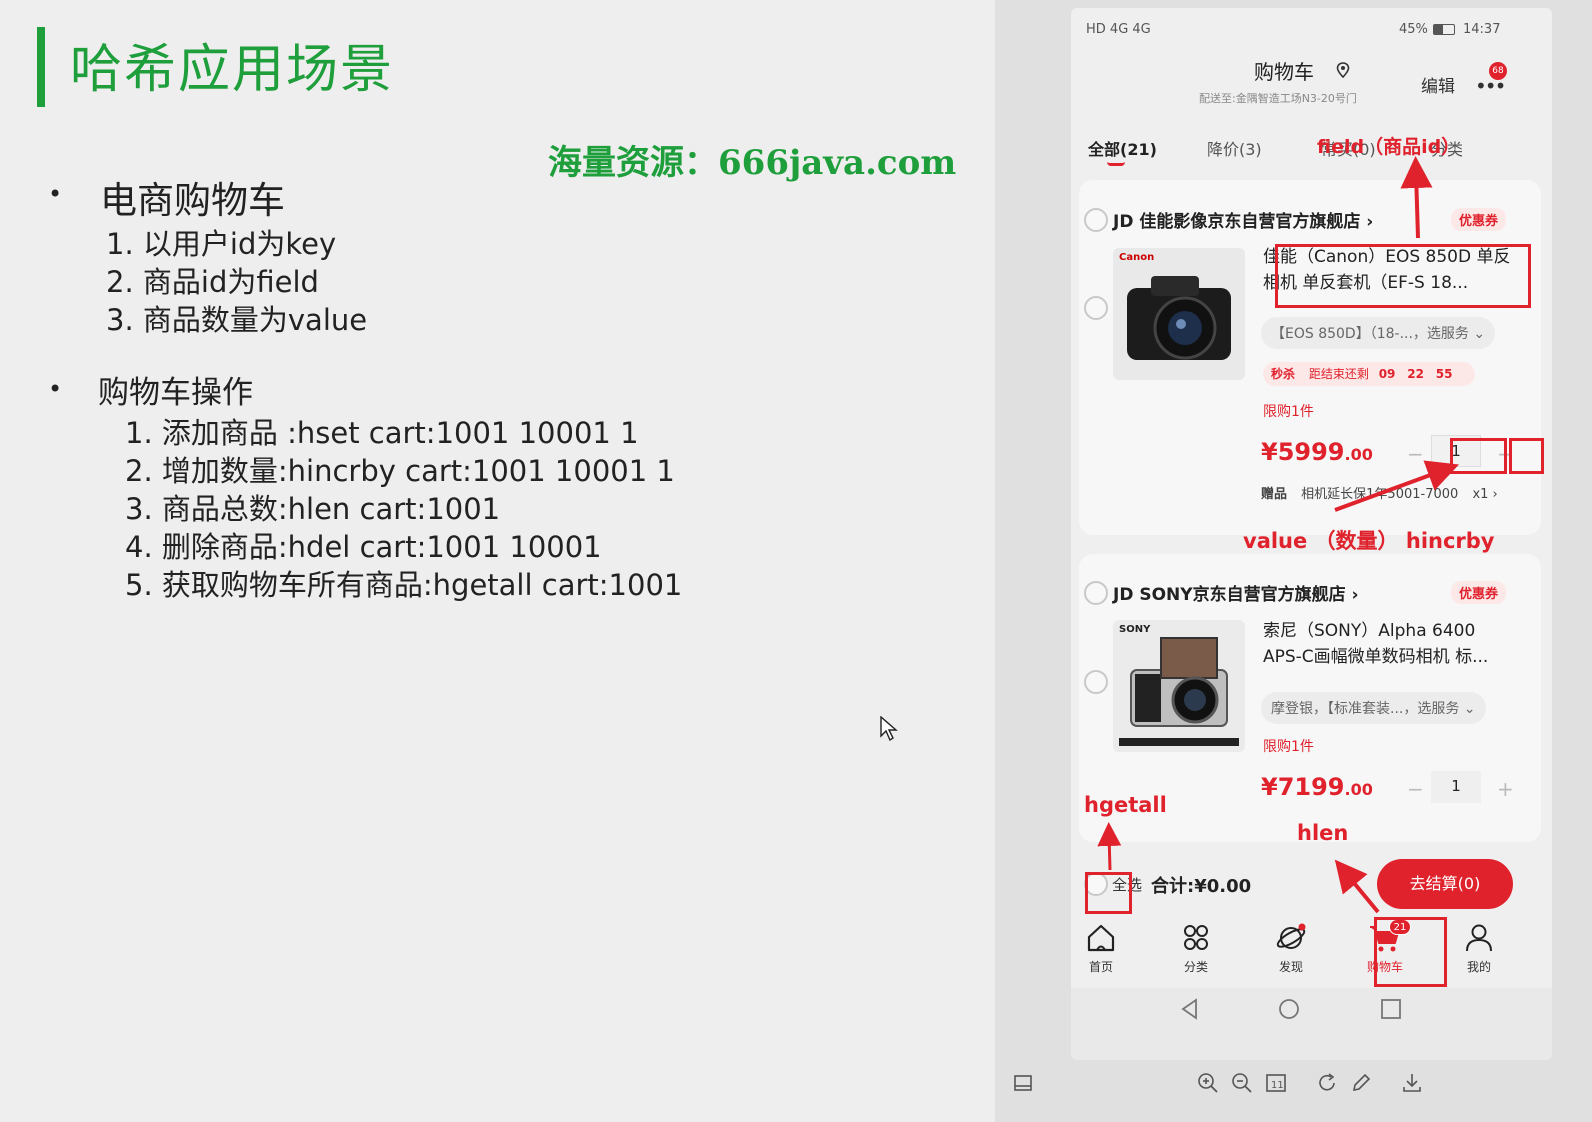  Describe the element at coordinates (1438, 84) in the screenshot. I see `edit-button: 编辑` at that location.